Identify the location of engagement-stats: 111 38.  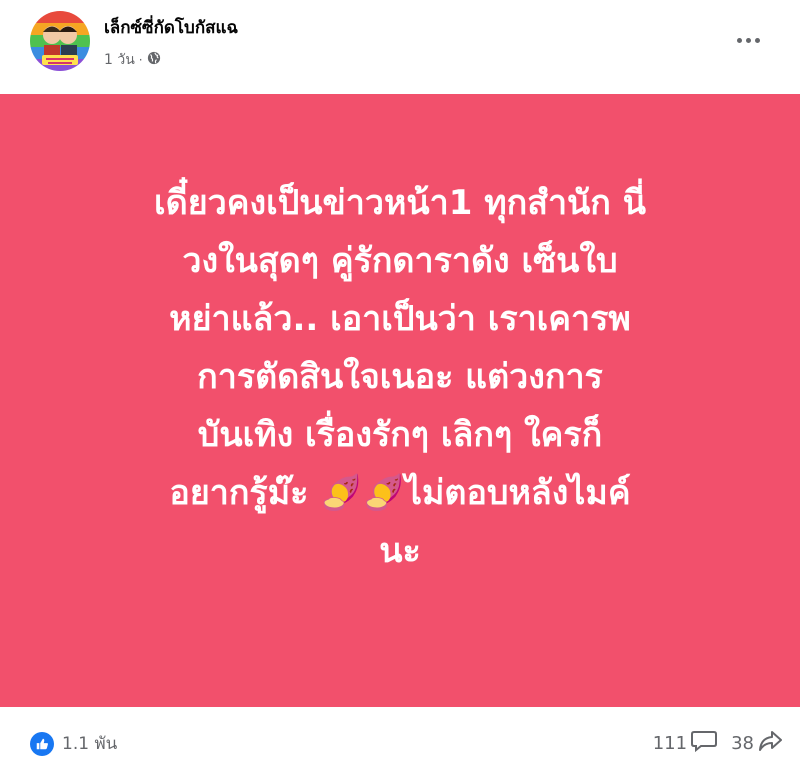
(717, 743).